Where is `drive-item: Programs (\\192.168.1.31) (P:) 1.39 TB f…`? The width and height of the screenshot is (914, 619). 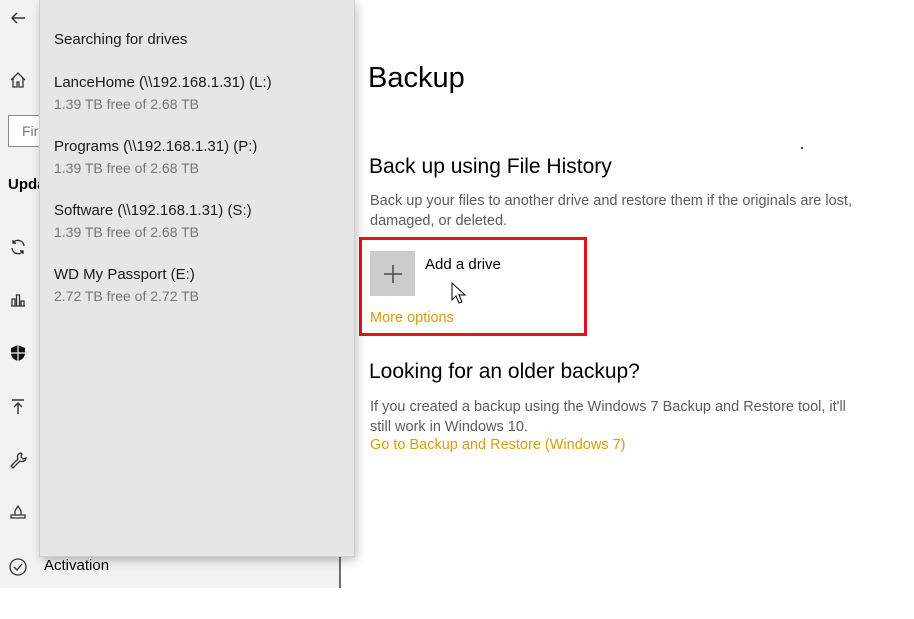
drive-item: Programs (\\192.168.1.31) (P:) 1.39 TB f… is located at coordinates (199, 157).